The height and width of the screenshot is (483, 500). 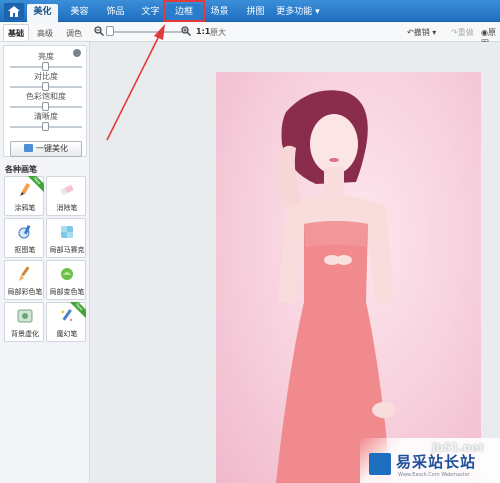 What do you see at coordinates (145, 32) in the screenshot?
I see `zoom-slider-track` at bounding box center [145, 32].